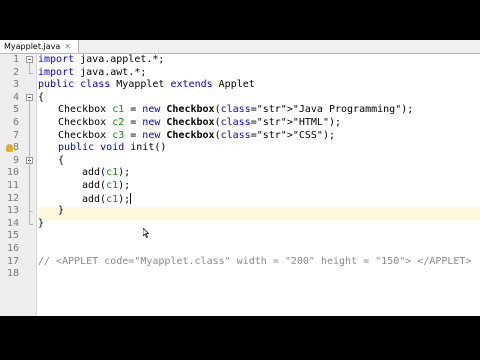 This screenshot has width=480, height=360. I want to click on line-number: 12, so click(12, 198).